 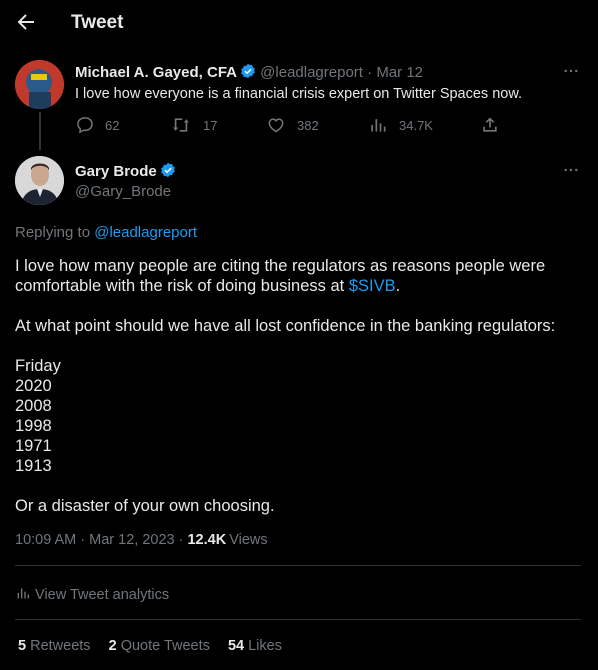 I want to click on parent-tweet-date: Mar 12, so click(x=399, y=72).